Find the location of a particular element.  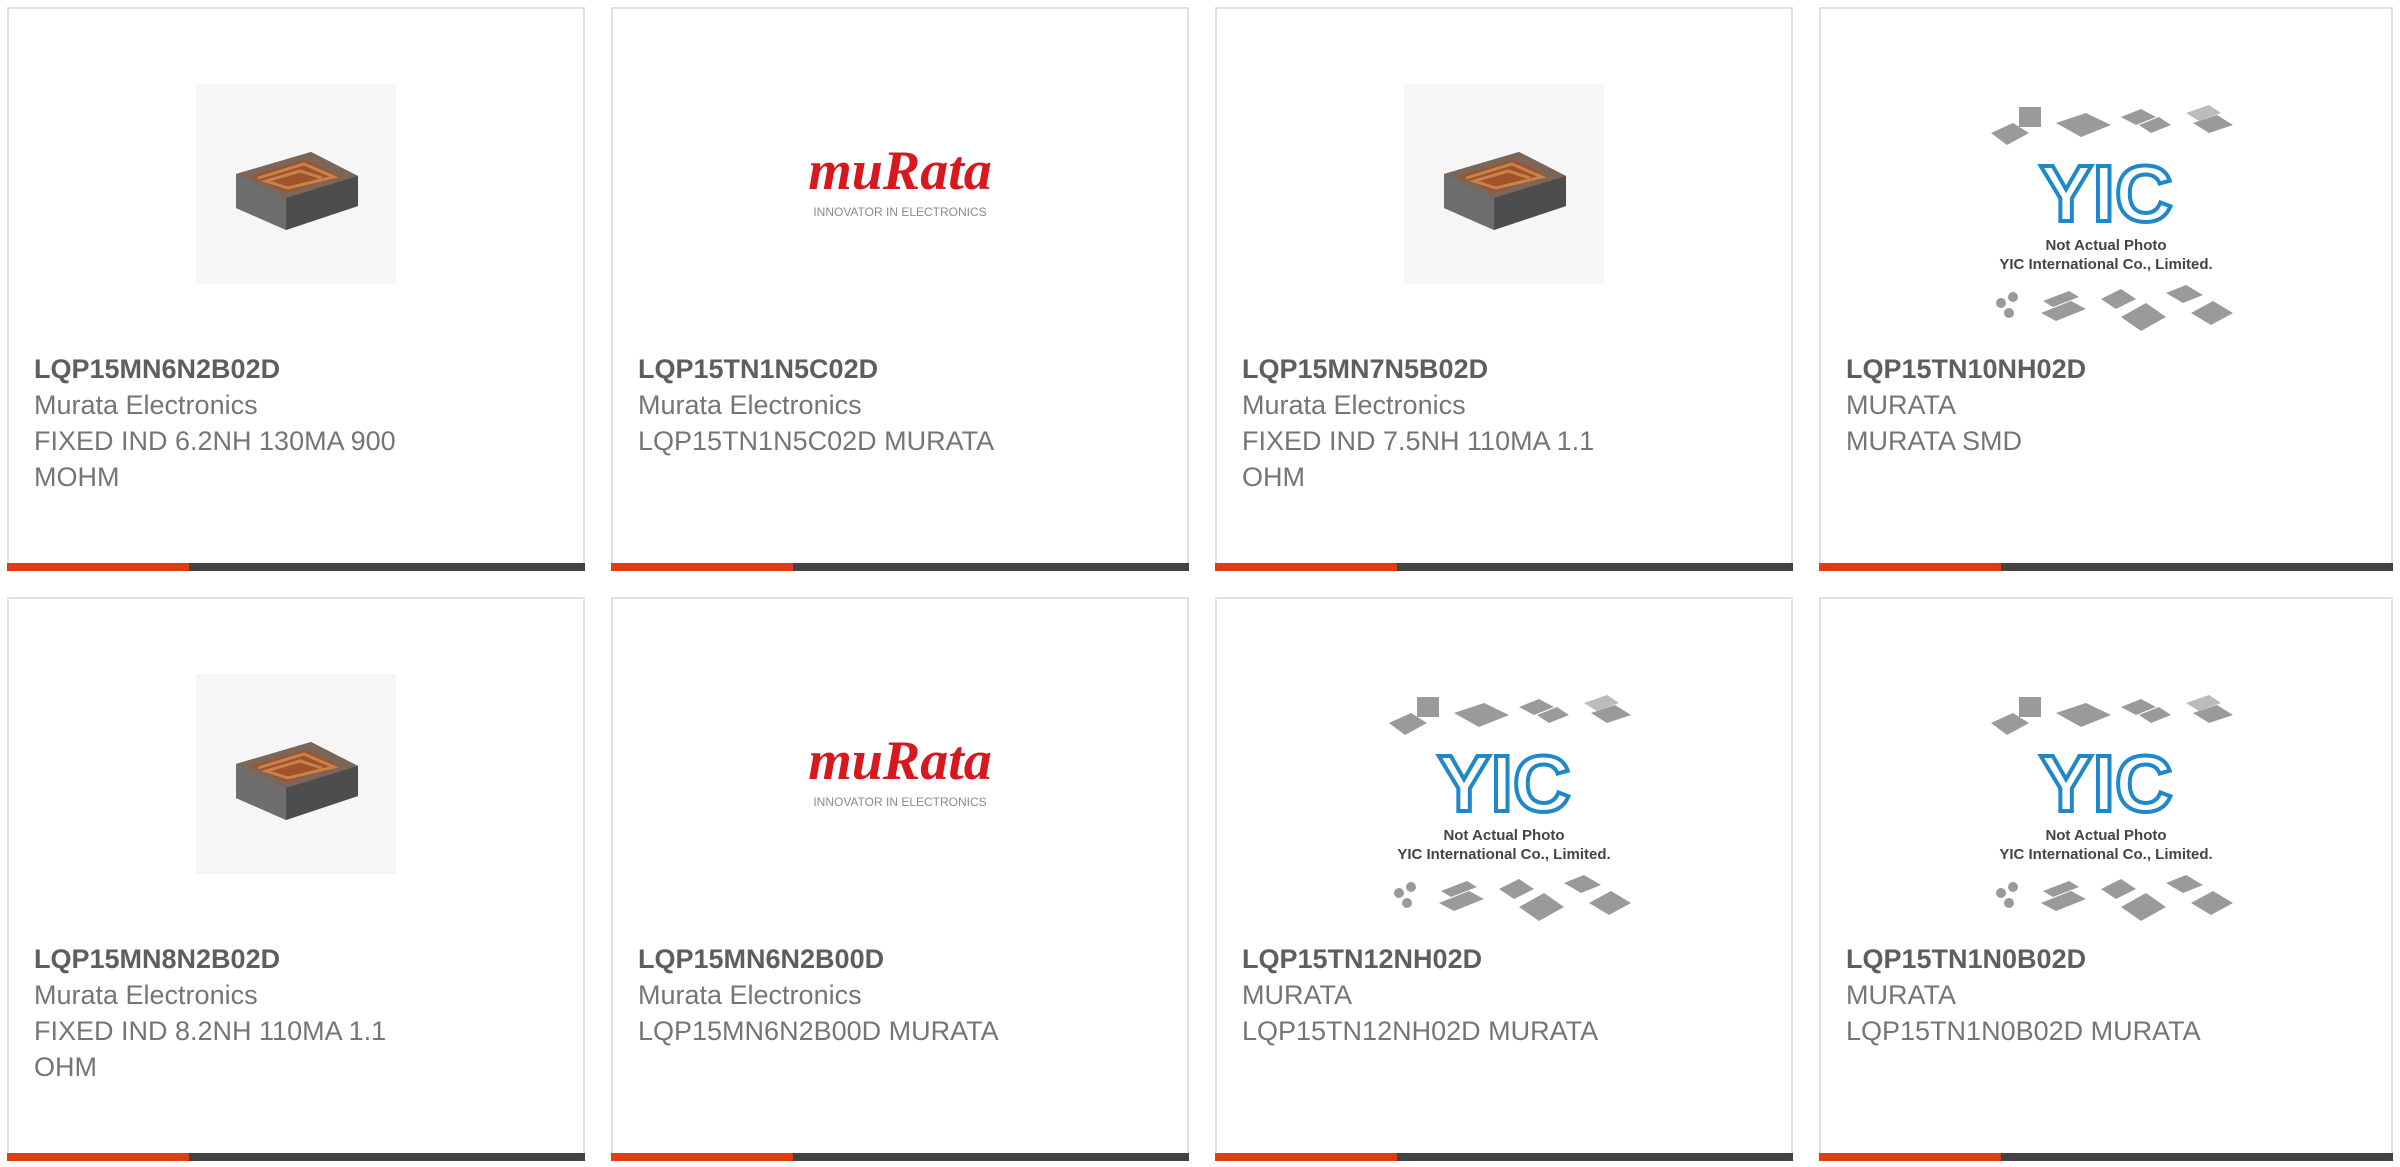

description: FIXED IND 8.2NH 110MA 1.1 OHM is located at coordinates (210, 1049).